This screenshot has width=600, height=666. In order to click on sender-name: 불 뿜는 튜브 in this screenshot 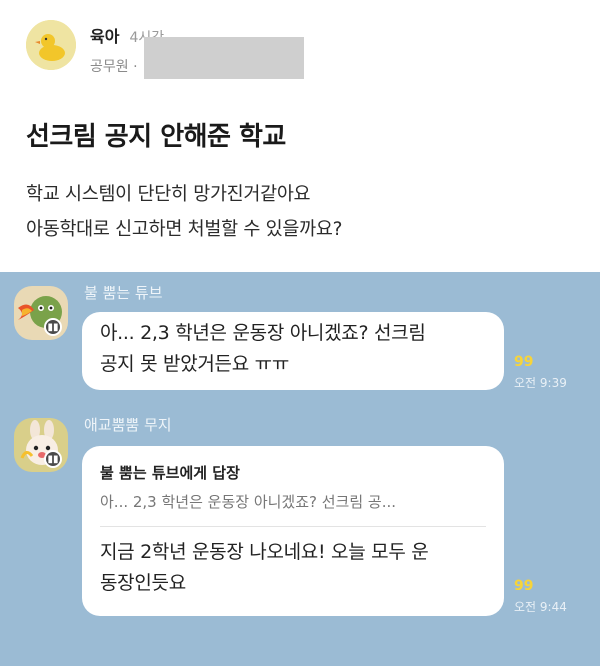, I will do `click(123, 293)`.